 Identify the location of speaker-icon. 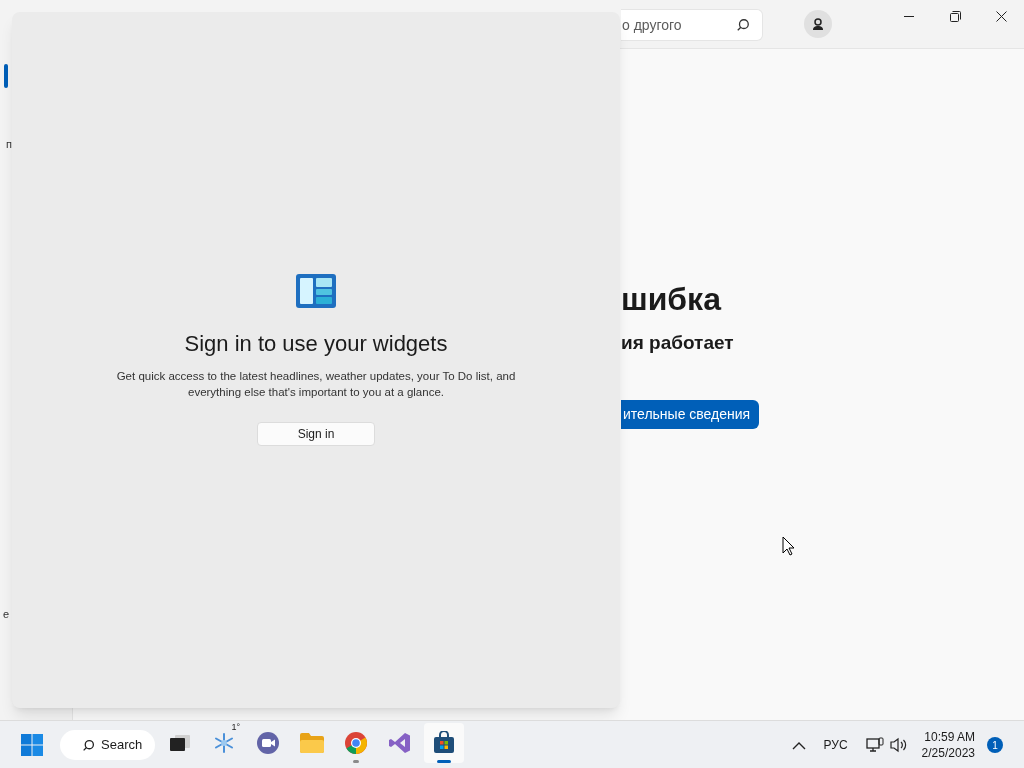
(898, 745).